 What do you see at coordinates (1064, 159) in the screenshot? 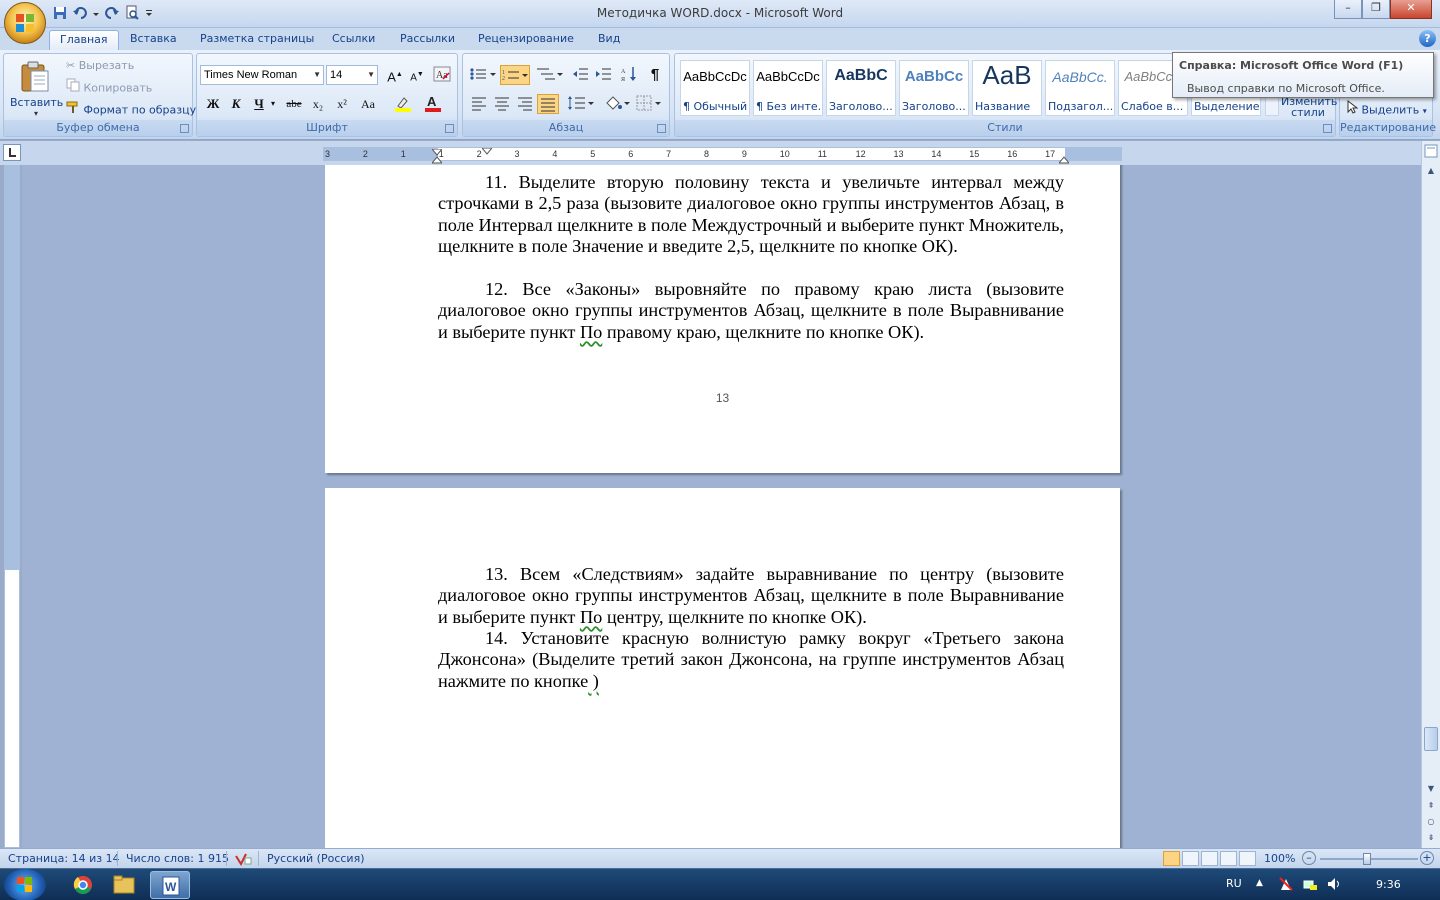
I see `right-indent-marker` at bounding box center [1064, 159].